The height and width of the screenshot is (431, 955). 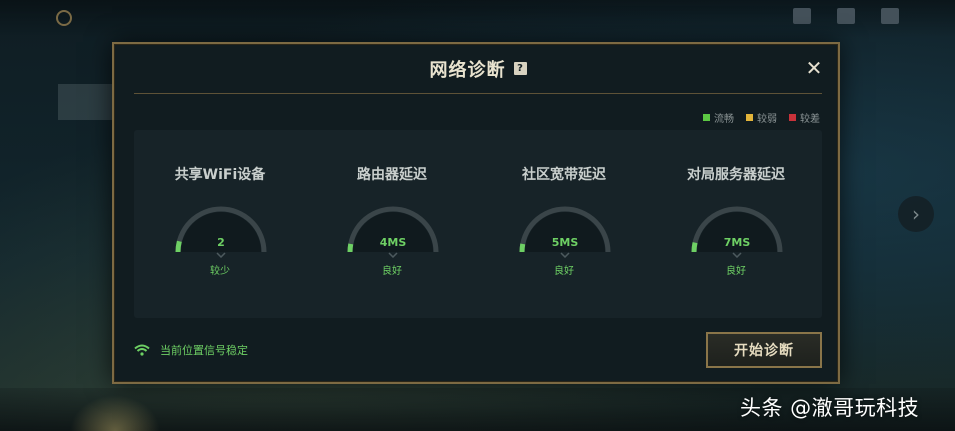 I want to click on metric-broadband-latency: 社区宽带延迟 5MS 良好, so click(x=564, y=224).